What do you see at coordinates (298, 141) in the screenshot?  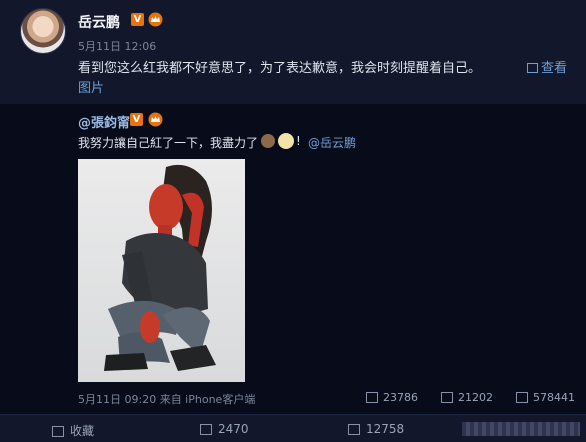 I see `repost-exclaim: !` at bounding box center [298, 141].